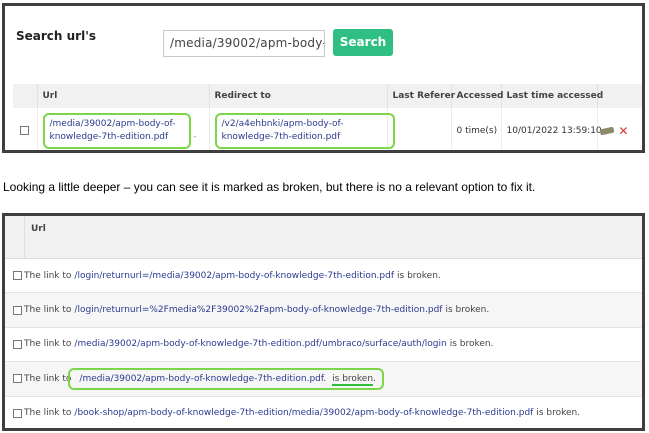 This screenshot has height=433, width=649. Describe the element at coordinates (25, 96) in the screenshot. I see `checkbox-column-header` at that location.